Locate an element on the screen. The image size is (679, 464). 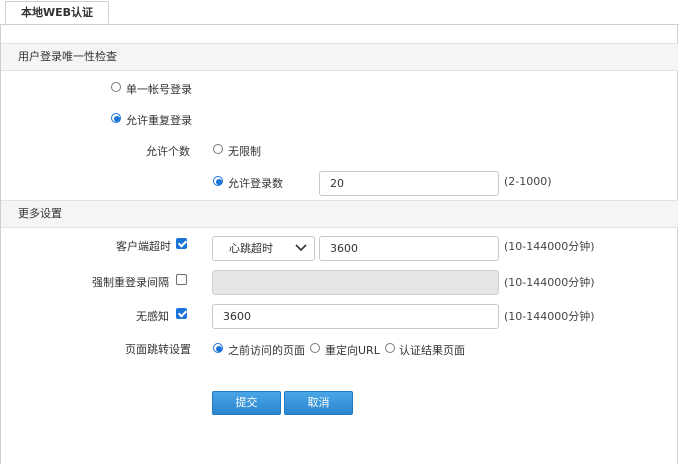
single-login-radio is located at coordinates (116, 87).